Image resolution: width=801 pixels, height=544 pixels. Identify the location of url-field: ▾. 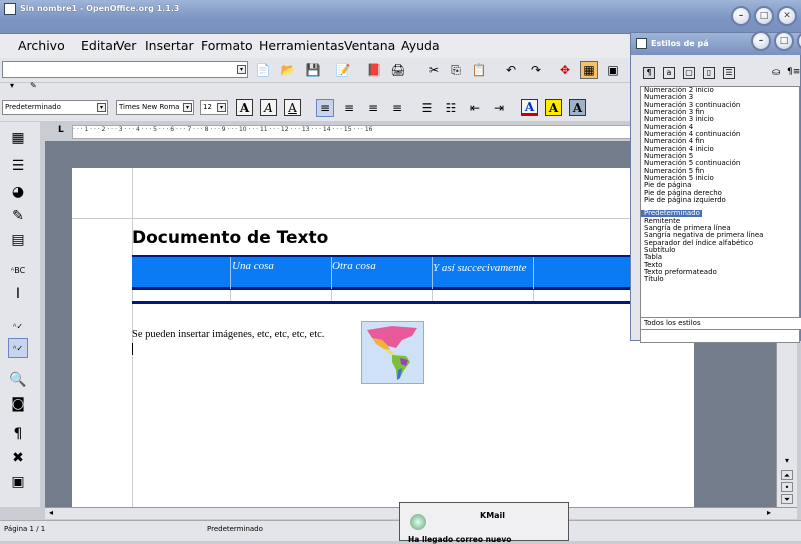
(125, 69).